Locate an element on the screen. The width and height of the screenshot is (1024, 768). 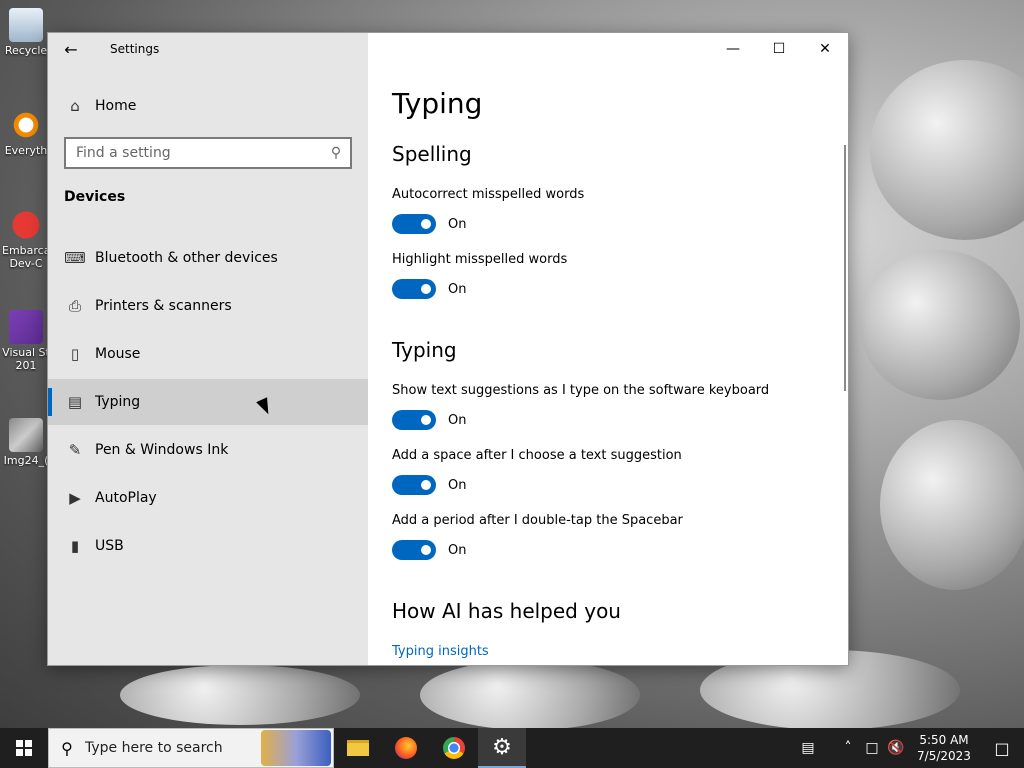
spelling-heading: Spelling is located at coordinates (432, 154).